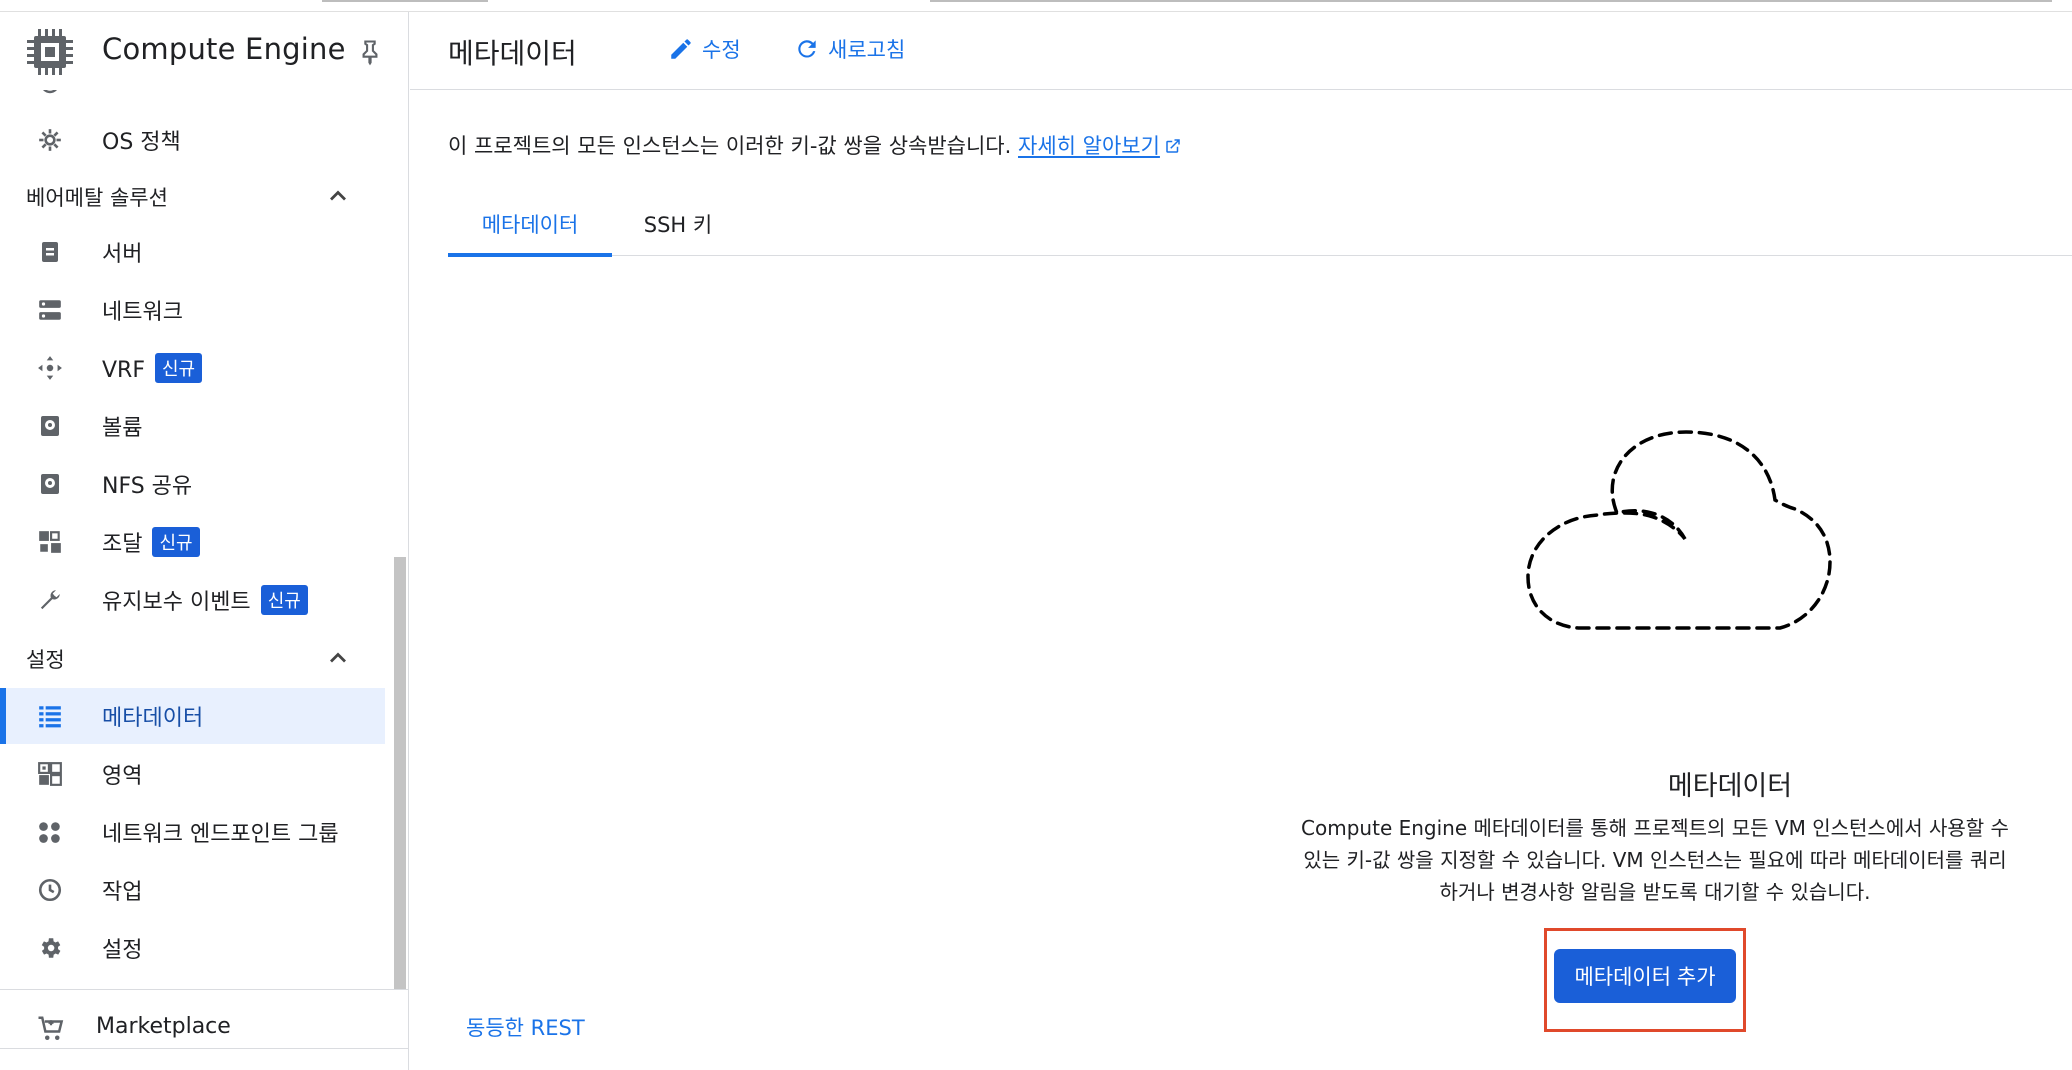  I want to click on cart-icon, so click(51, 1029).